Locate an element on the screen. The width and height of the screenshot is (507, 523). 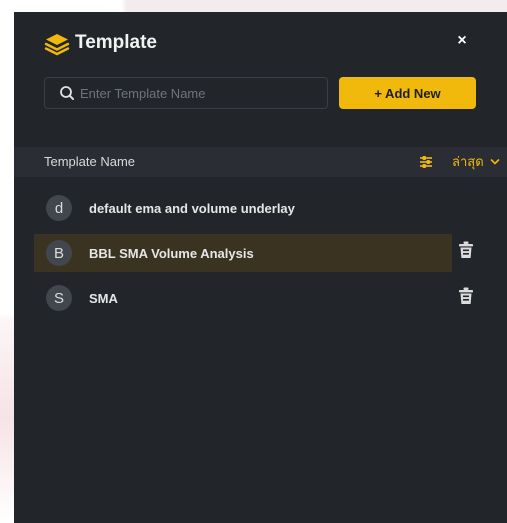
avatar: B is located at coordinates (59, 253).